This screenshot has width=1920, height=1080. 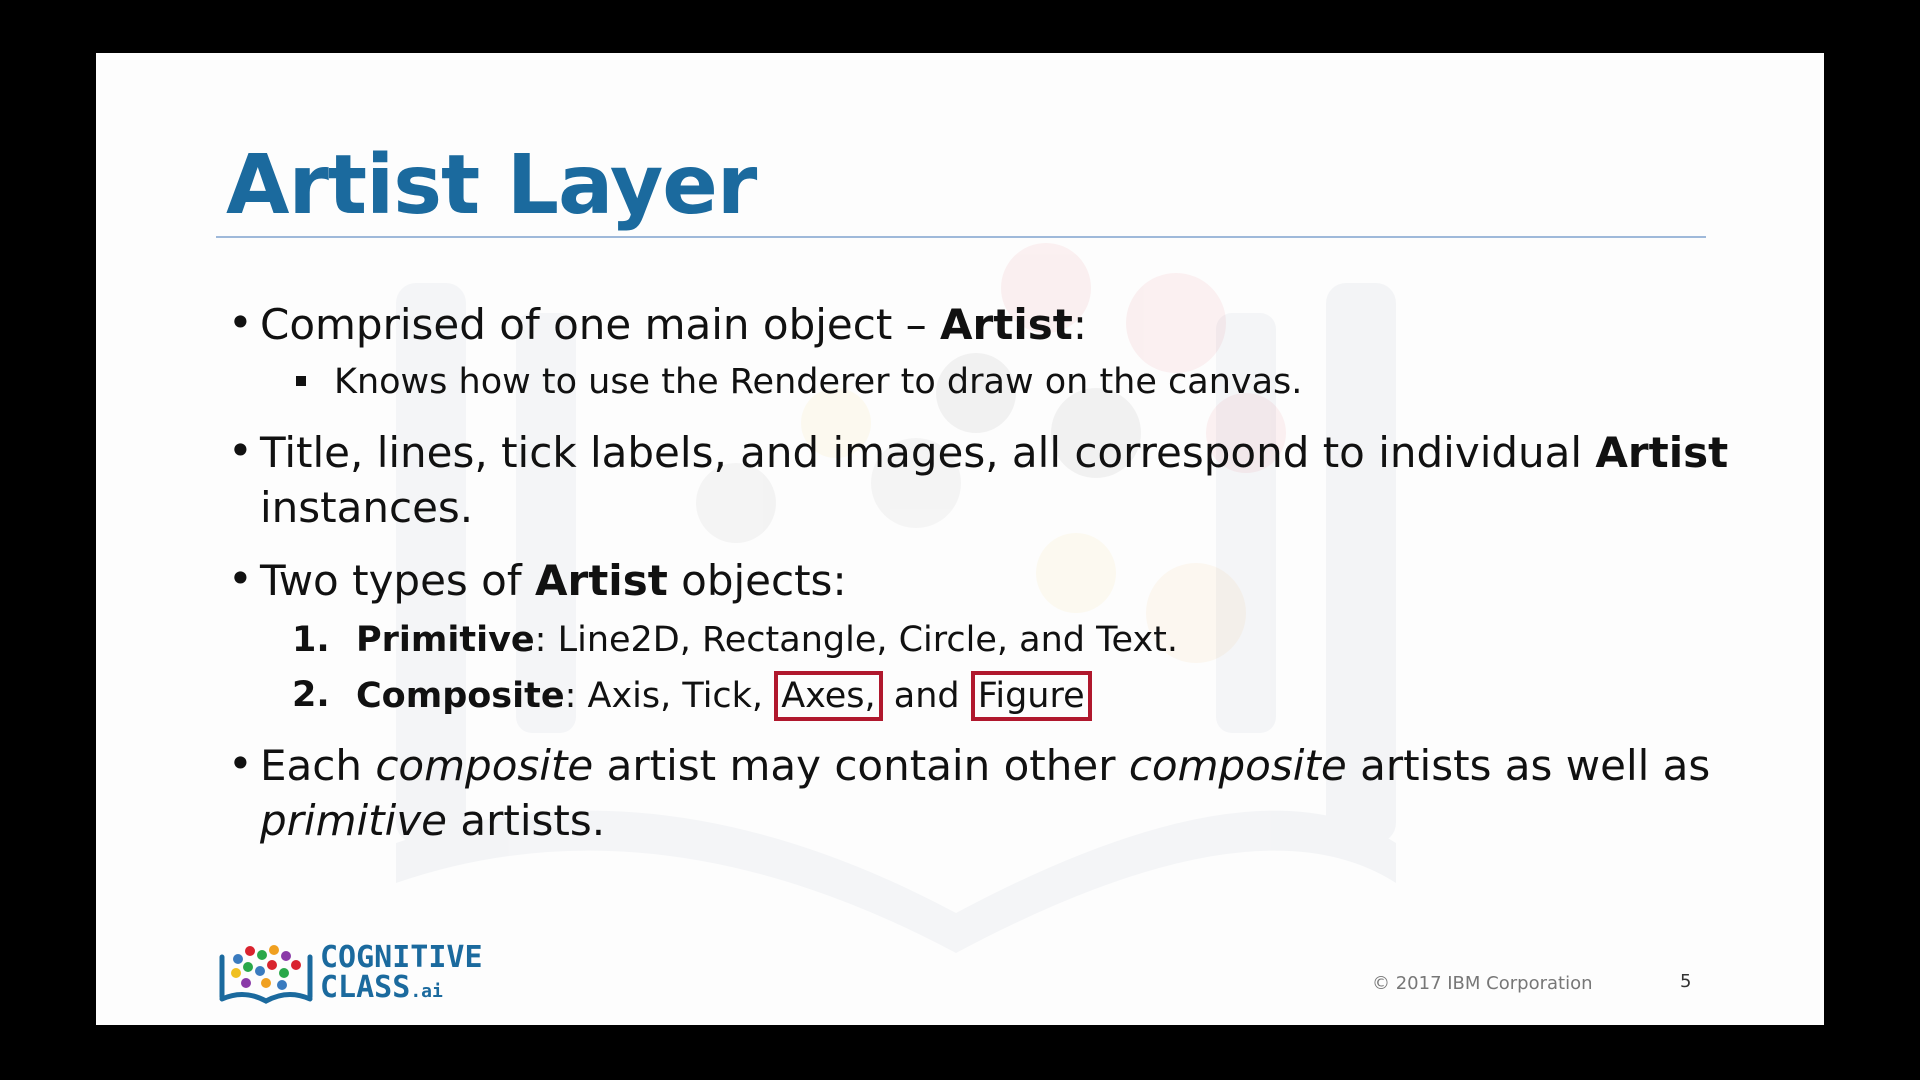 What do you see at coordinates (311, 640) in the screenshot?
I see `list-number-1: 1.` at bounding box center [311, 640].